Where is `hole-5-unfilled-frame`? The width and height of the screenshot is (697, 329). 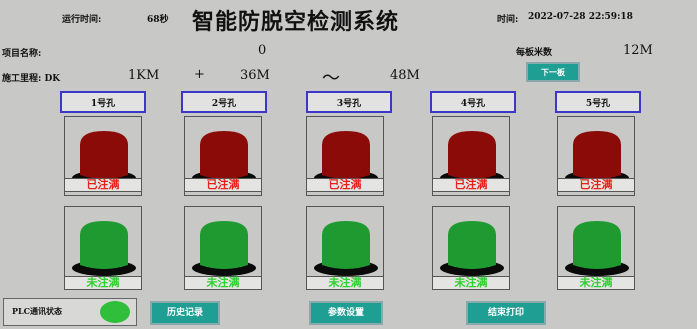 hole-5-unfilled-frame is located at coordinates (596, 246).